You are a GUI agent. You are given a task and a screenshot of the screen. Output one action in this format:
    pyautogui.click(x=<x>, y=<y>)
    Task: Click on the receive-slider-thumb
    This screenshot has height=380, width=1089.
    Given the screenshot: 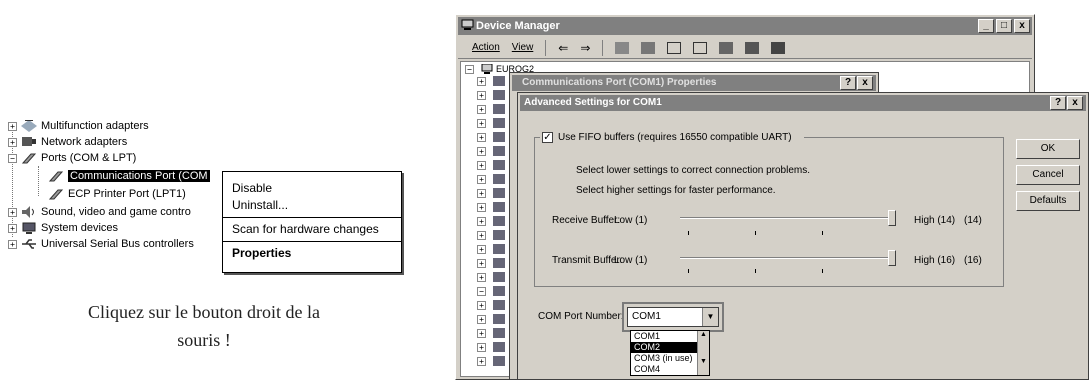 What is the action you would take?
    pyautogui.click(x=892, y=218)
    